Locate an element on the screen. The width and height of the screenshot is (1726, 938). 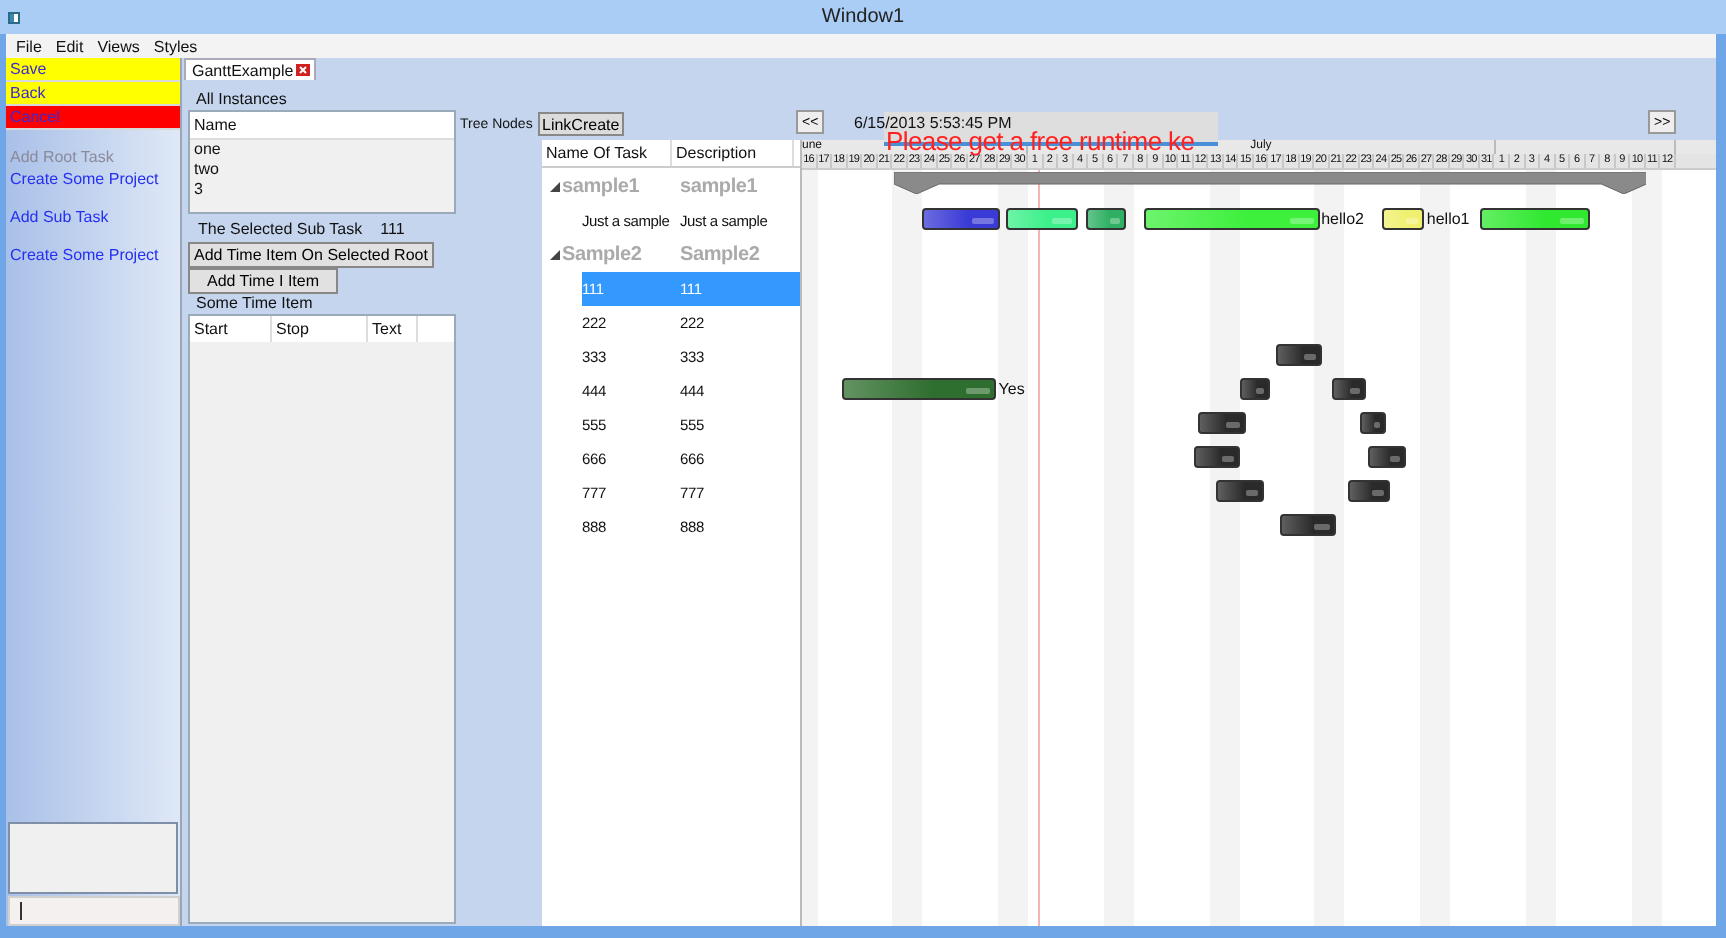
date-label: 6/15/2013 5:53:45 PM is located at coordinates (933, 123).